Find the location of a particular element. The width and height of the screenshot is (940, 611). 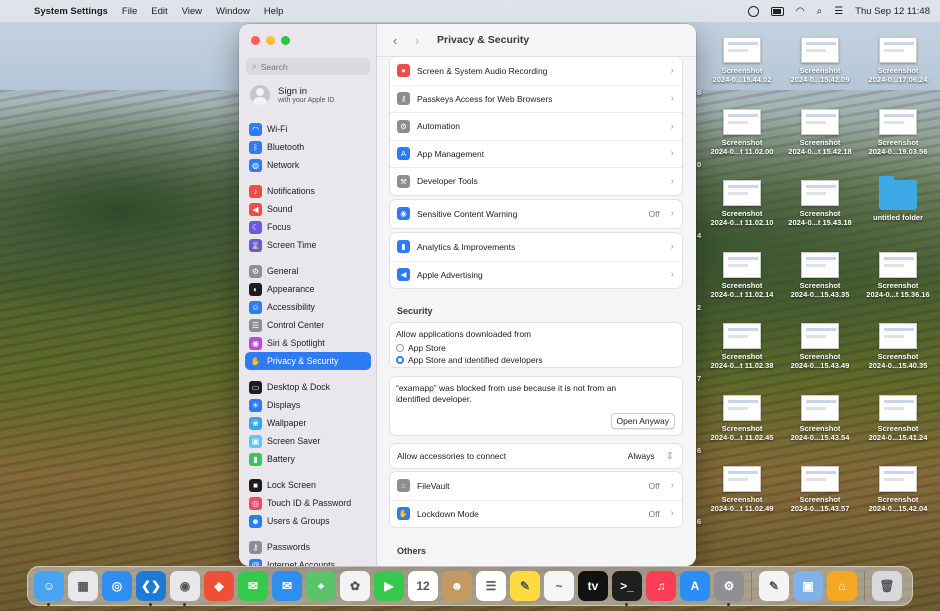

trash-icon: 🗑 is located at coordinates (887, 586).